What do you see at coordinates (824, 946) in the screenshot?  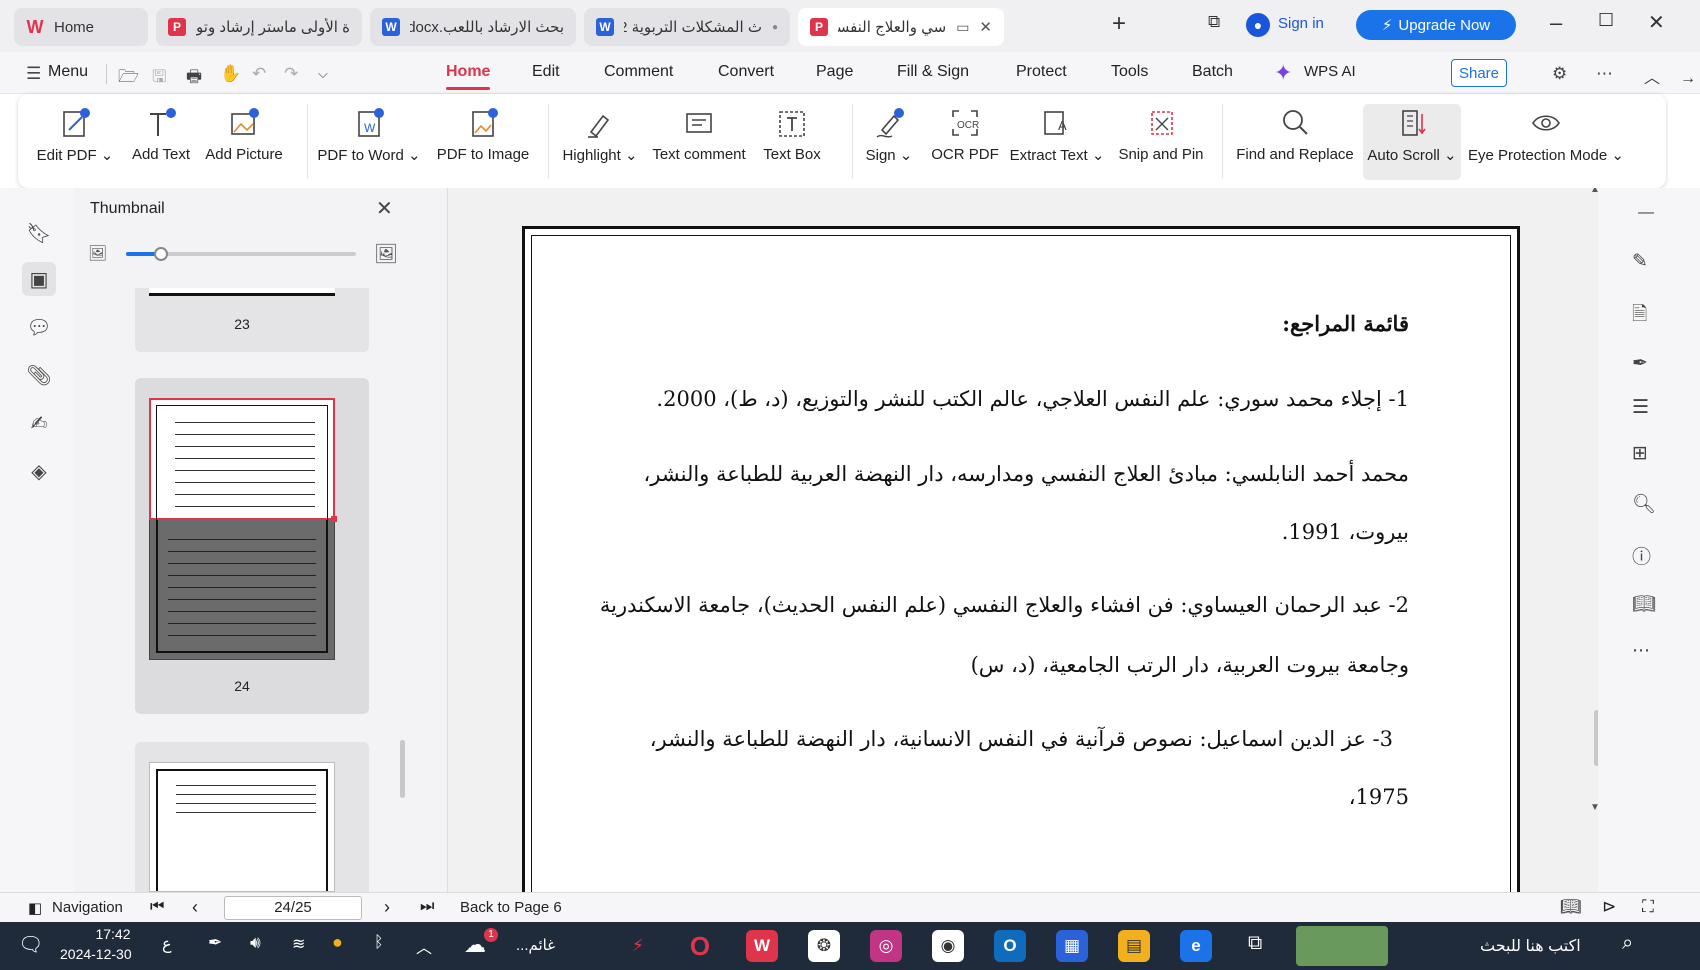 I see `fingerprint-app-icon: ❂` at bounding box center [824, 946].